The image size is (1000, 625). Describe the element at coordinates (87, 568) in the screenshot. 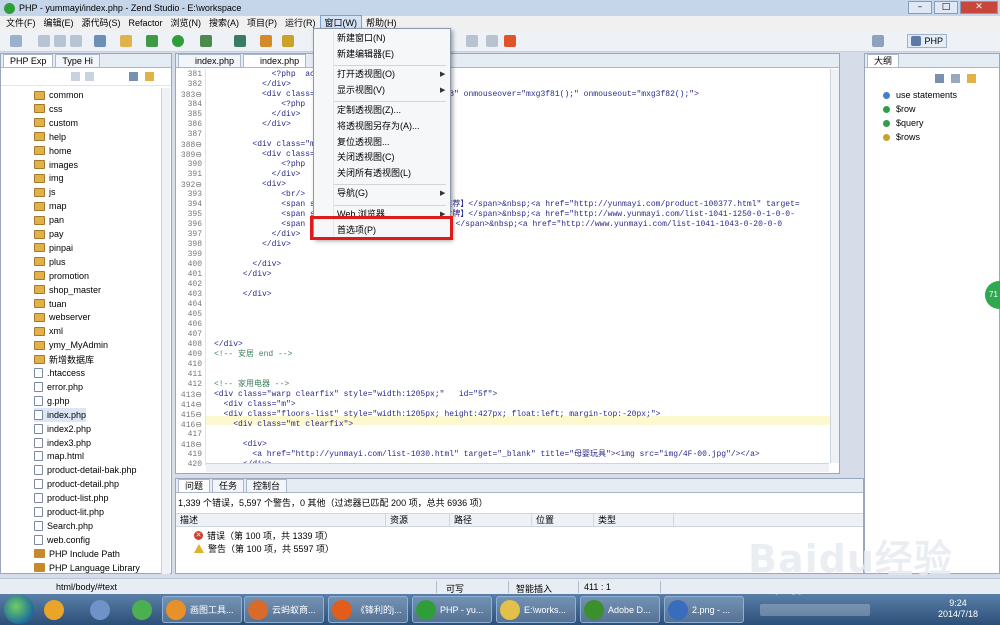

I see `tree-item: PHP Language Library` at that location.